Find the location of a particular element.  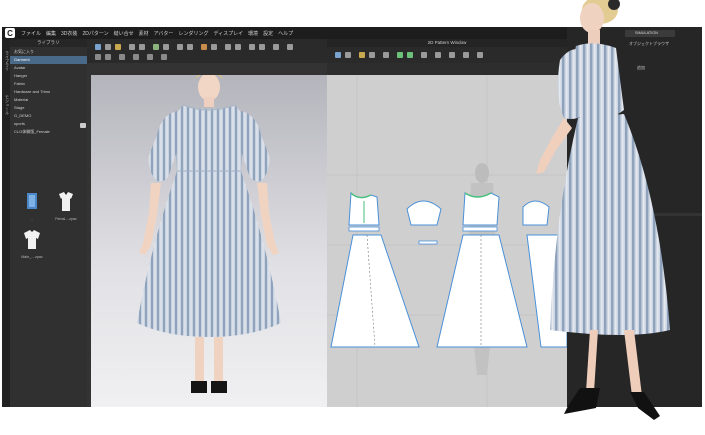

menu-materials: 素材 is located at coordinates (144, 33).